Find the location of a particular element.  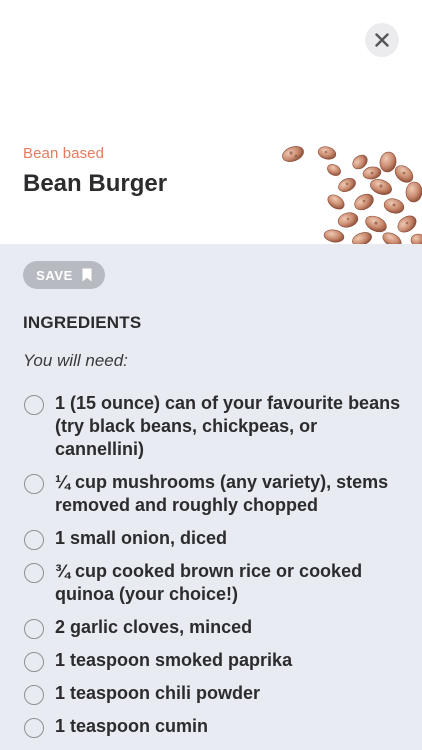

close-icon is located at coordinates (382, 40).